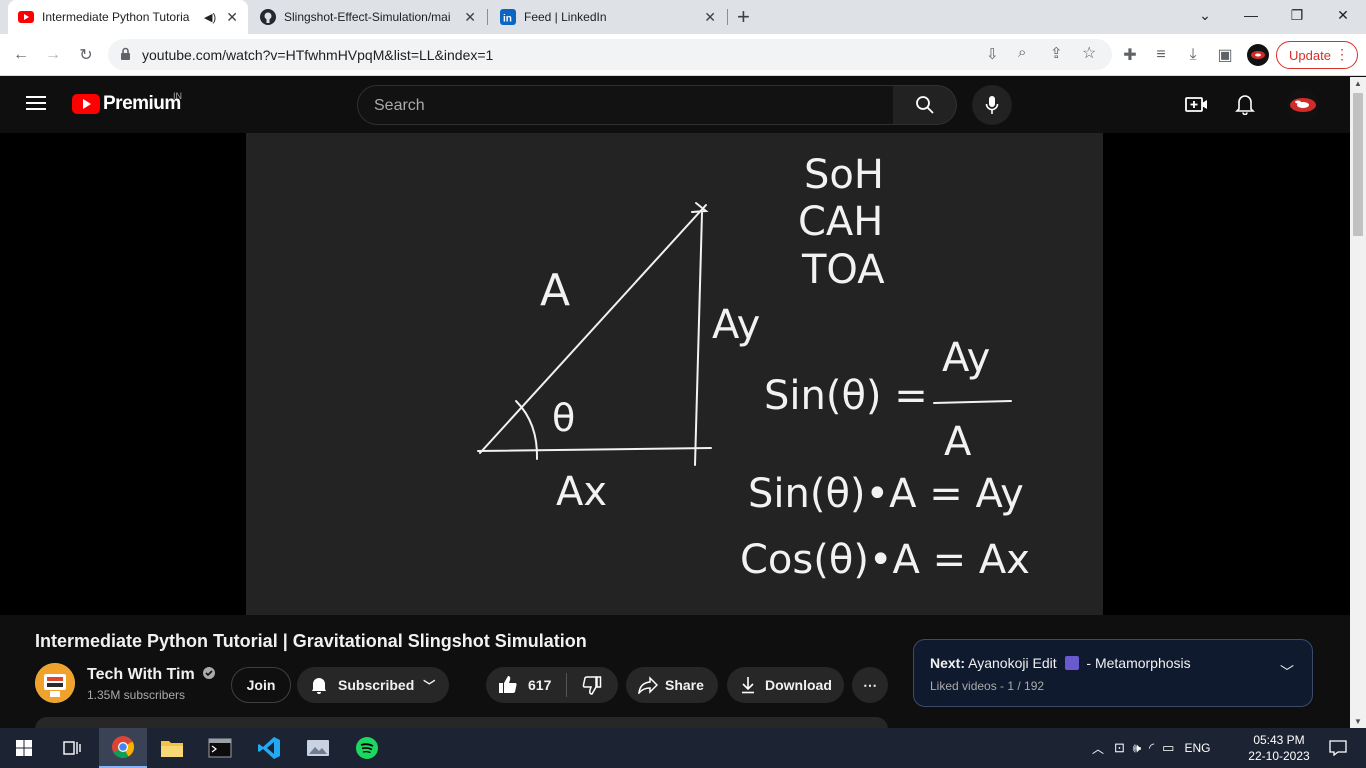  I want to click on brand-name: Premium, so click(142, 103).